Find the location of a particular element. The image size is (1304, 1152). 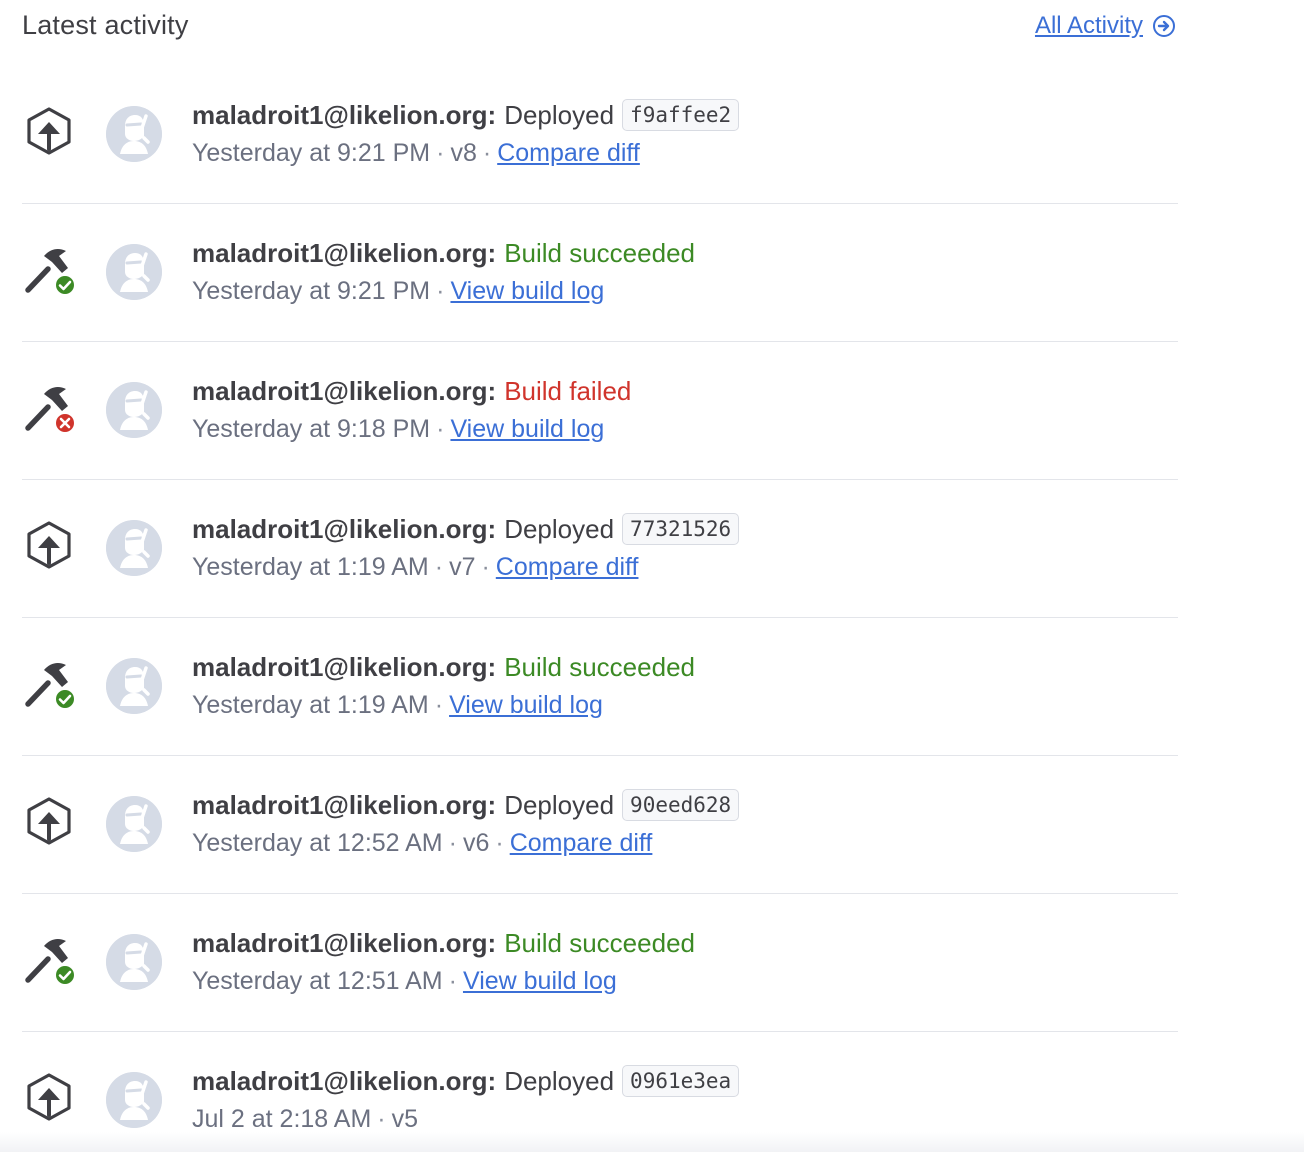

commit-sha: f9affee2 is located at coordinates (681, 115).